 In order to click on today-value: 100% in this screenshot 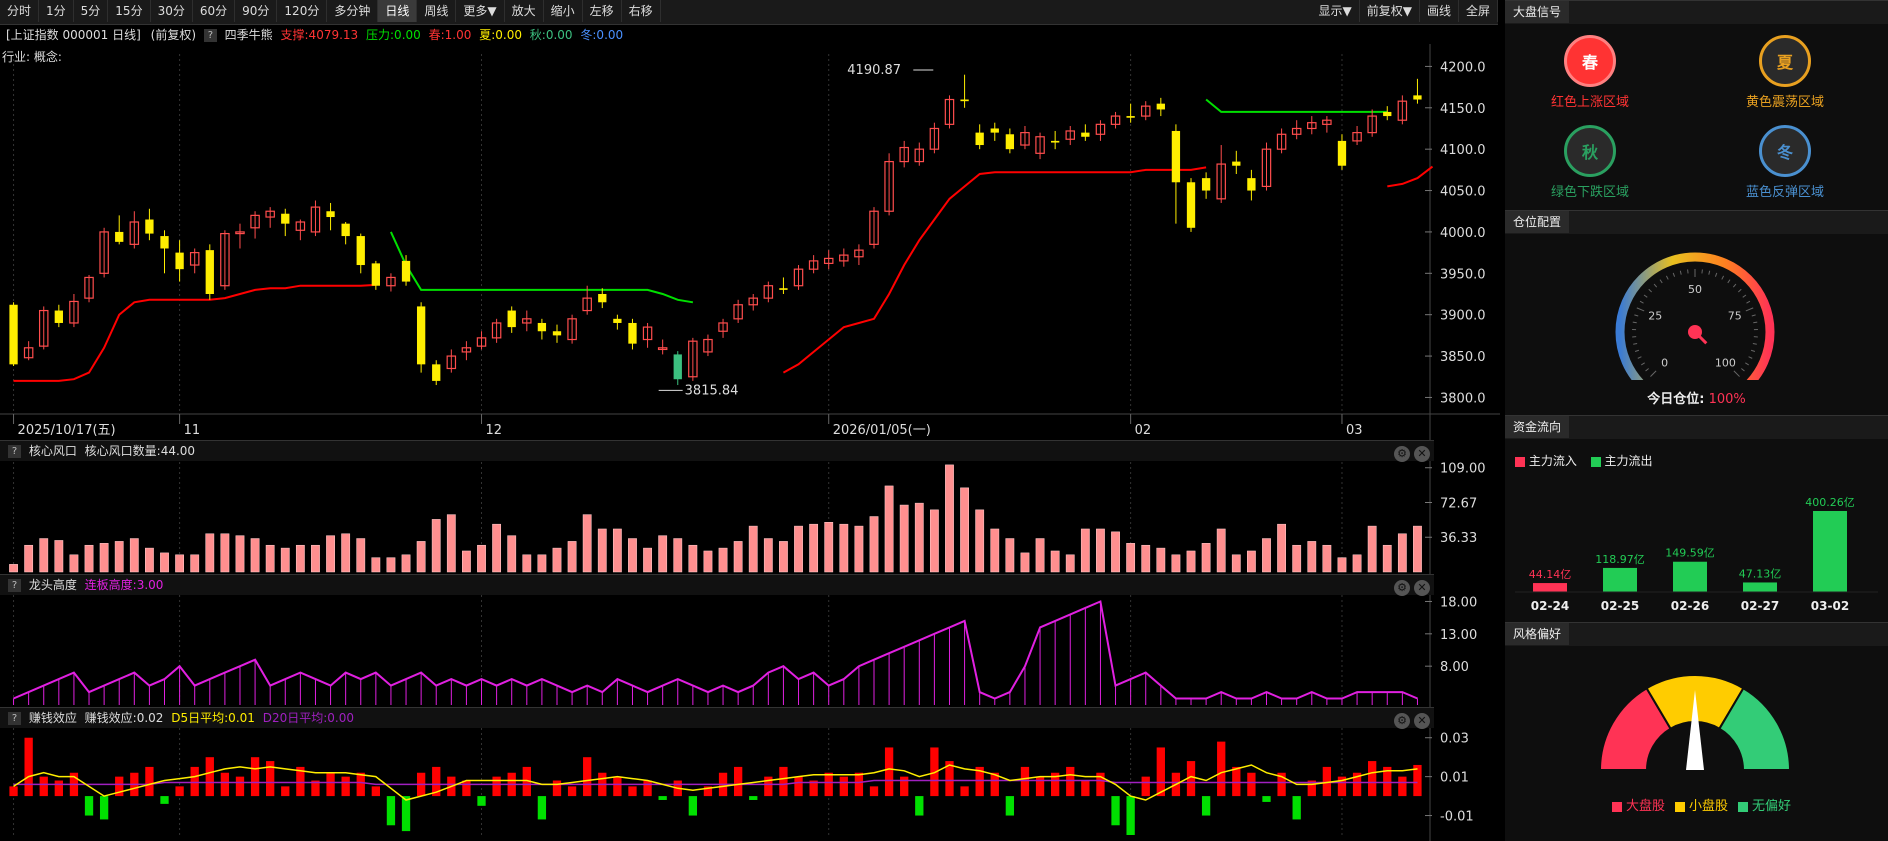, I will do `click(1727, 399)`.